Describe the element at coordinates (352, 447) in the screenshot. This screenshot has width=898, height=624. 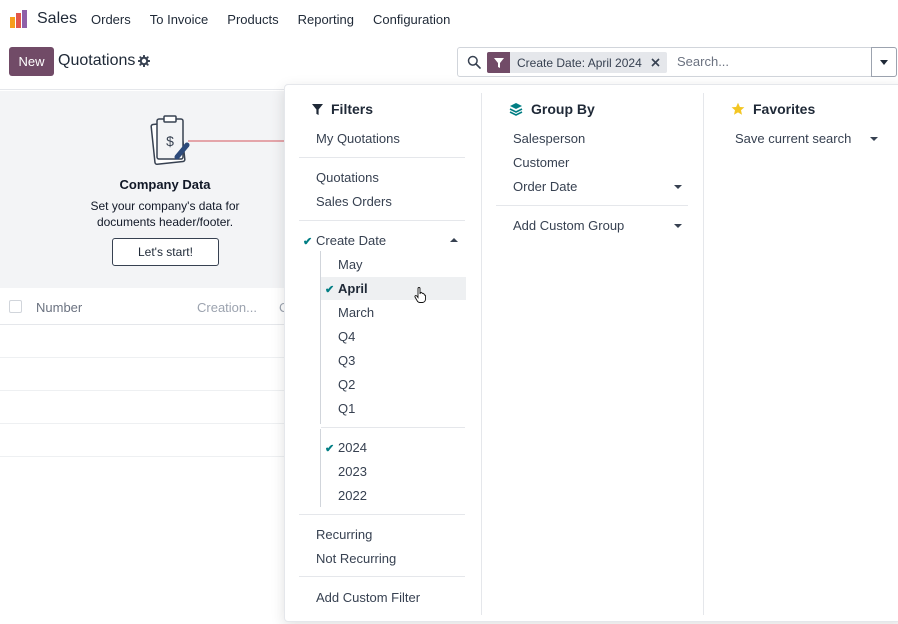
I see `filter-year-2024: 2024` at that location.